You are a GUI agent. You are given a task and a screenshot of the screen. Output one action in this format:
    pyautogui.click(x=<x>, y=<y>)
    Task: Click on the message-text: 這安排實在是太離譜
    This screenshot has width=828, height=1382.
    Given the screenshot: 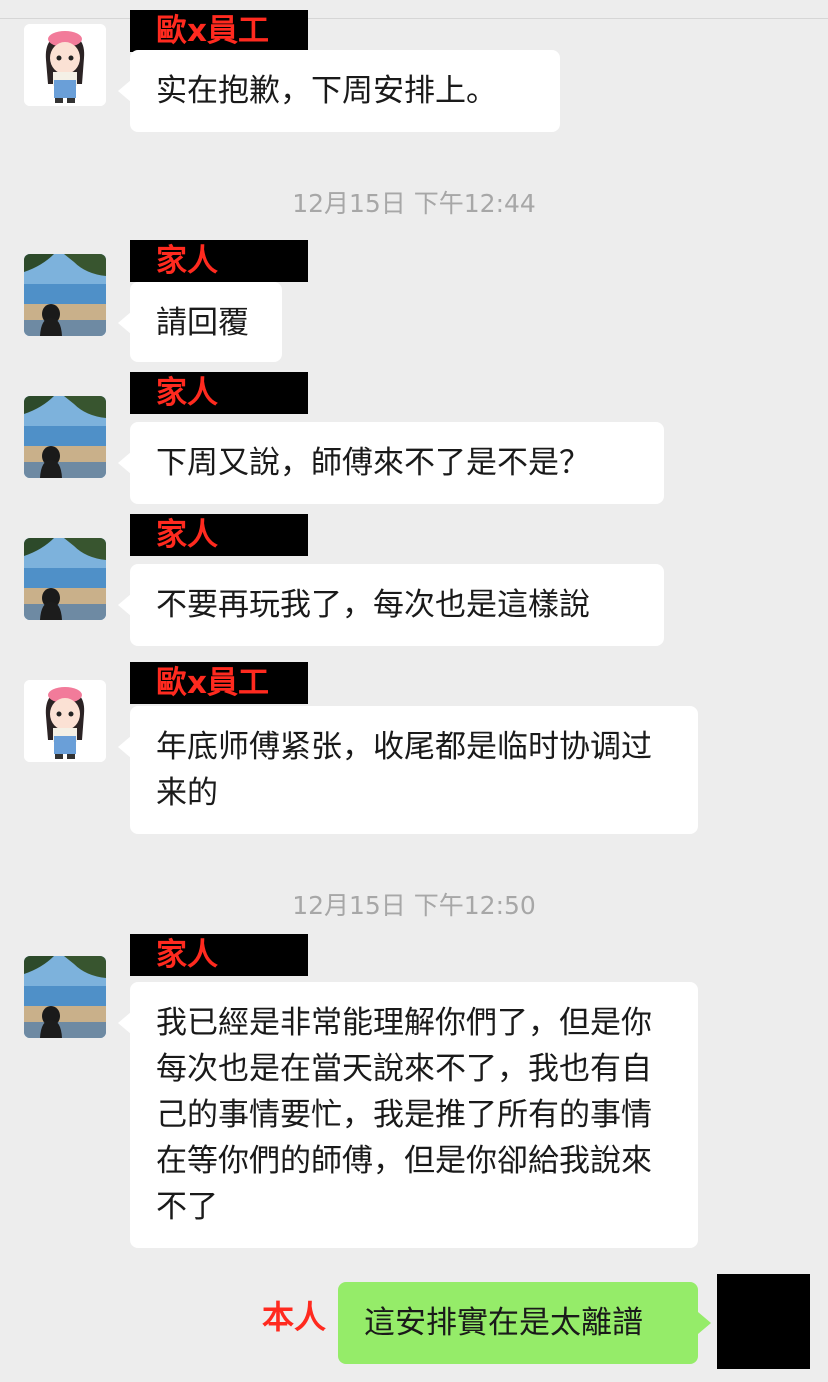 What is the action you would take?
    pyautogui.click(x=503, y=1323)
    